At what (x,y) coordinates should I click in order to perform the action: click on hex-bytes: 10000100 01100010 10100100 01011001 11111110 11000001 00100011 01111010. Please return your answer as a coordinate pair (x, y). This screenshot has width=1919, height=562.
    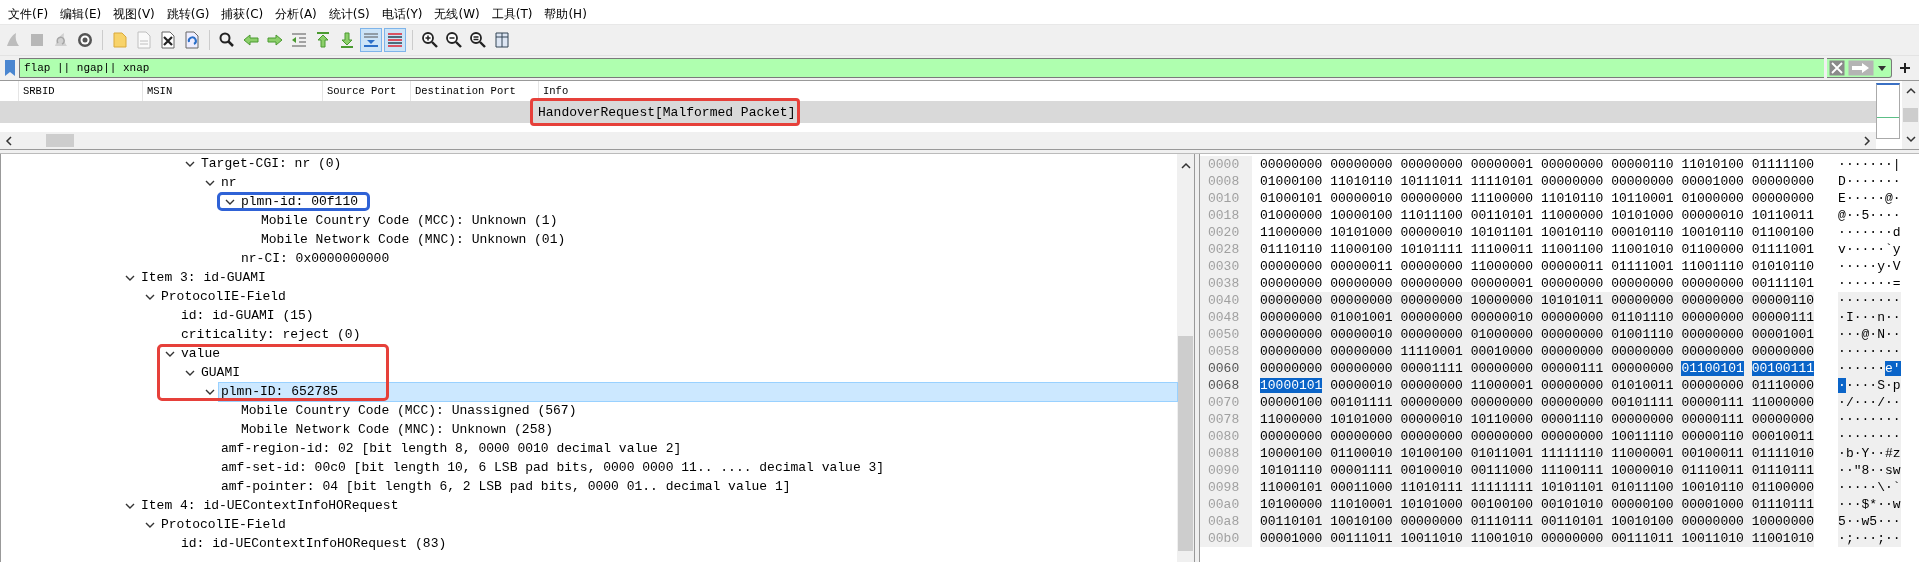
    Looking at the image, I should click on (1537, 453).